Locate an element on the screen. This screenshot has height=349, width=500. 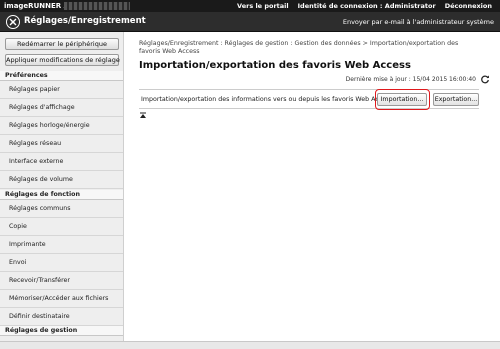
logout-link: Déconnexion is located at coordinates (468, 6).